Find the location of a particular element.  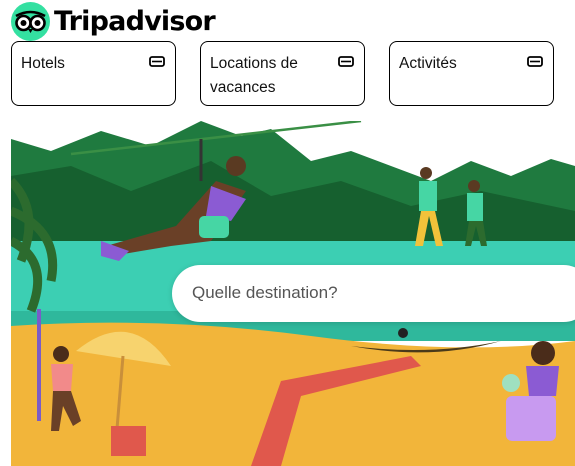

category-hotels: Hotels is located at coordinates (93, 73).